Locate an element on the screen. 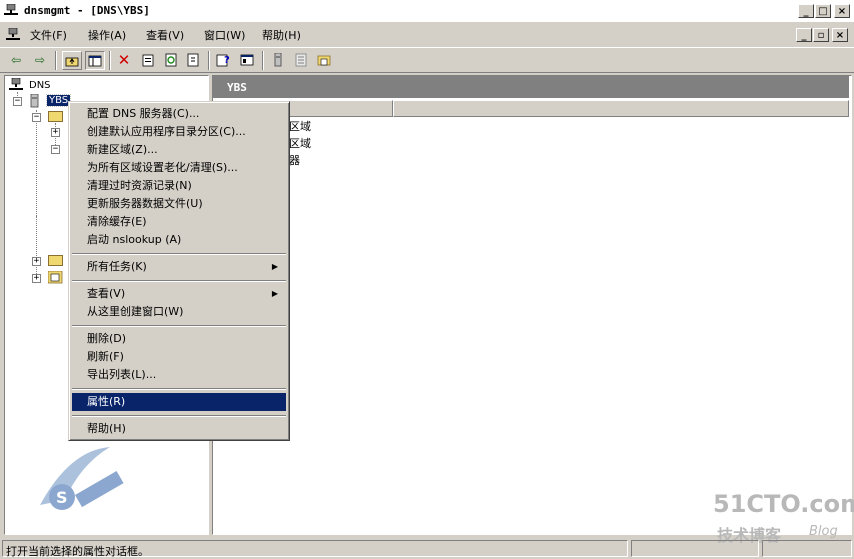 Image resolution: width=854 pixels, height=559 pixels. menu-all-tasks: 所有任务(K) ▶ is located at coordinates (179, 267).